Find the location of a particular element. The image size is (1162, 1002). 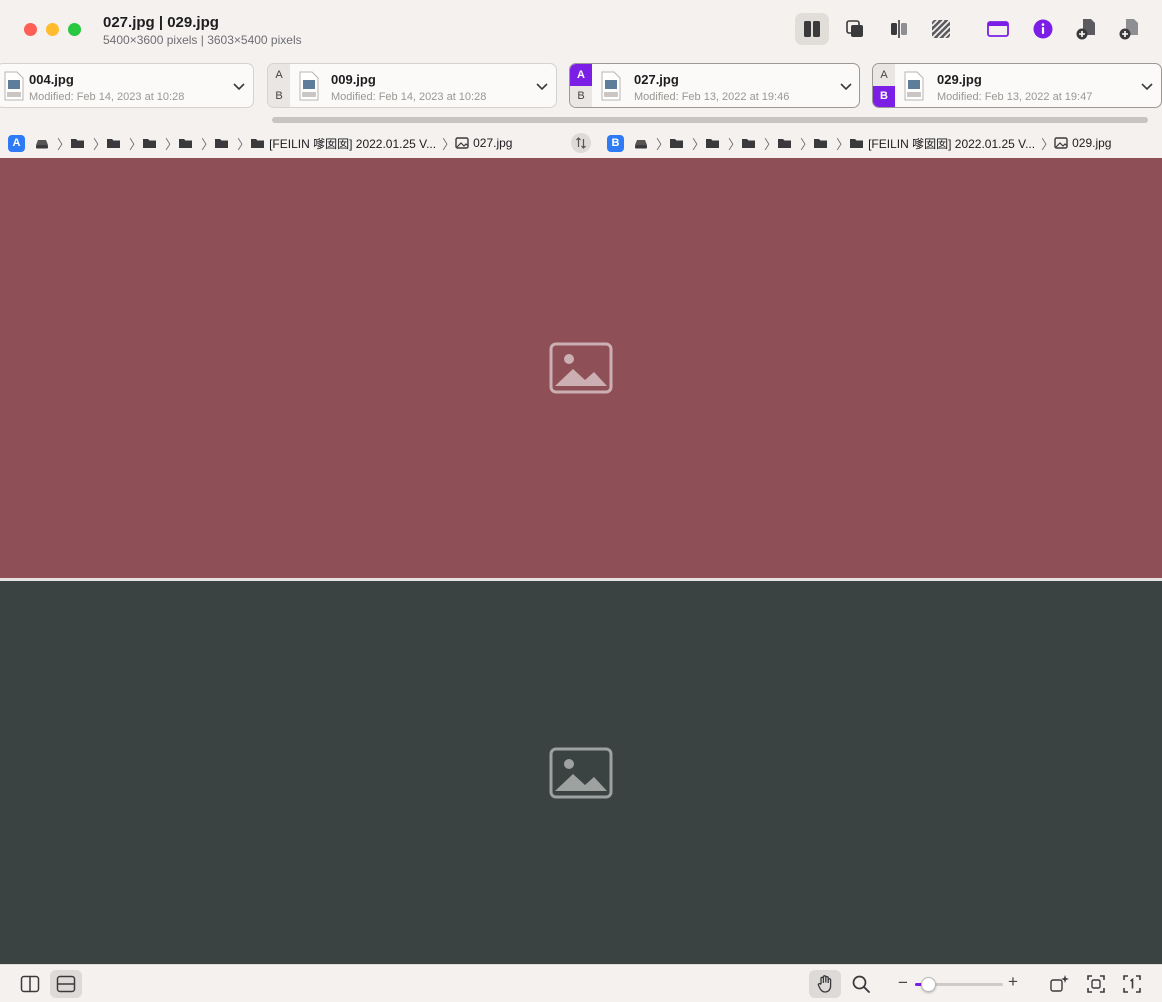

swap-arrows-icon is located at coordinates (581, 143).